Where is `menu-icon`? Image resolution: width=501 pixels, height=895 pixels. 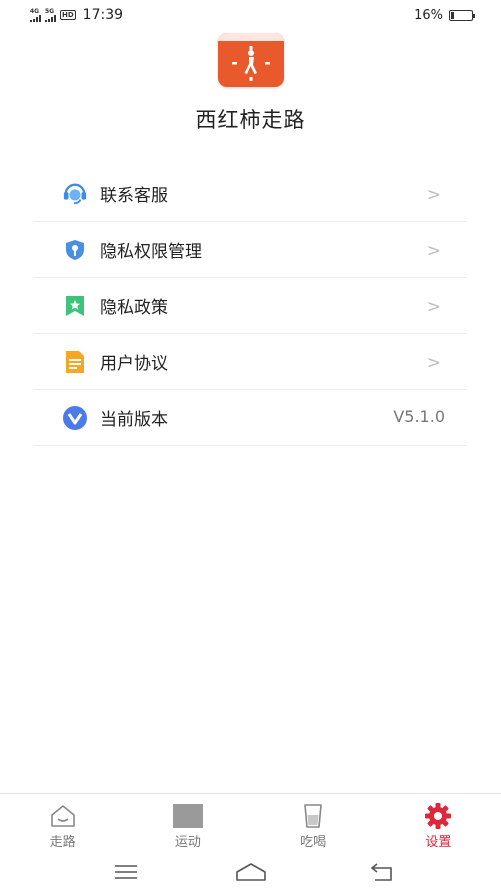
menu-icon is located at coordinates (126, 872).